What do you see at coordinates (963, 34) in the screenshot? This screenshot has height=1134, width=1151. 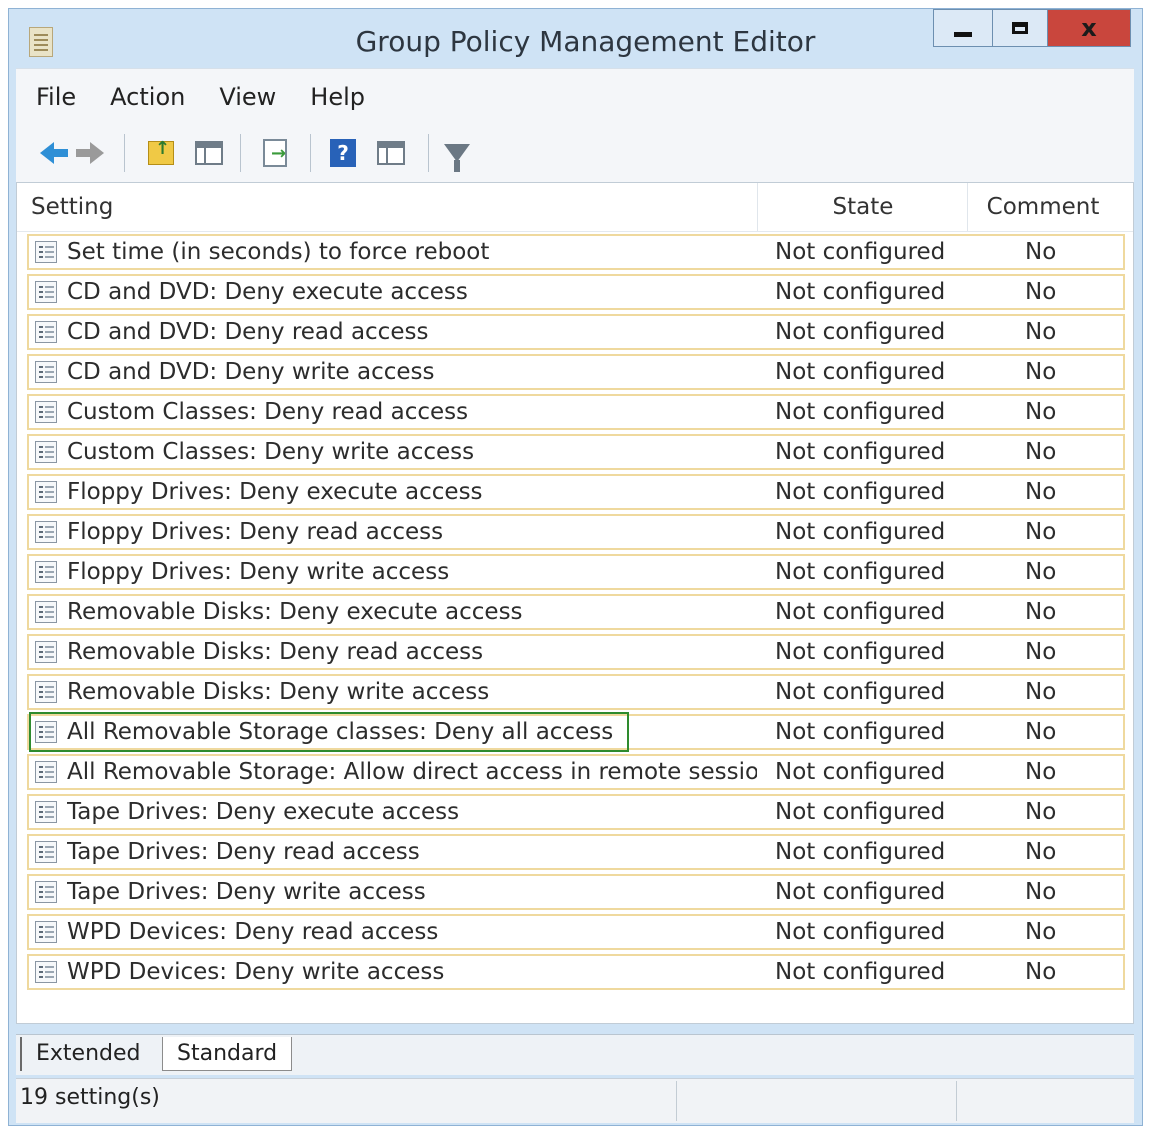 I see `minimize-icon` at bounding box center [963, 34].